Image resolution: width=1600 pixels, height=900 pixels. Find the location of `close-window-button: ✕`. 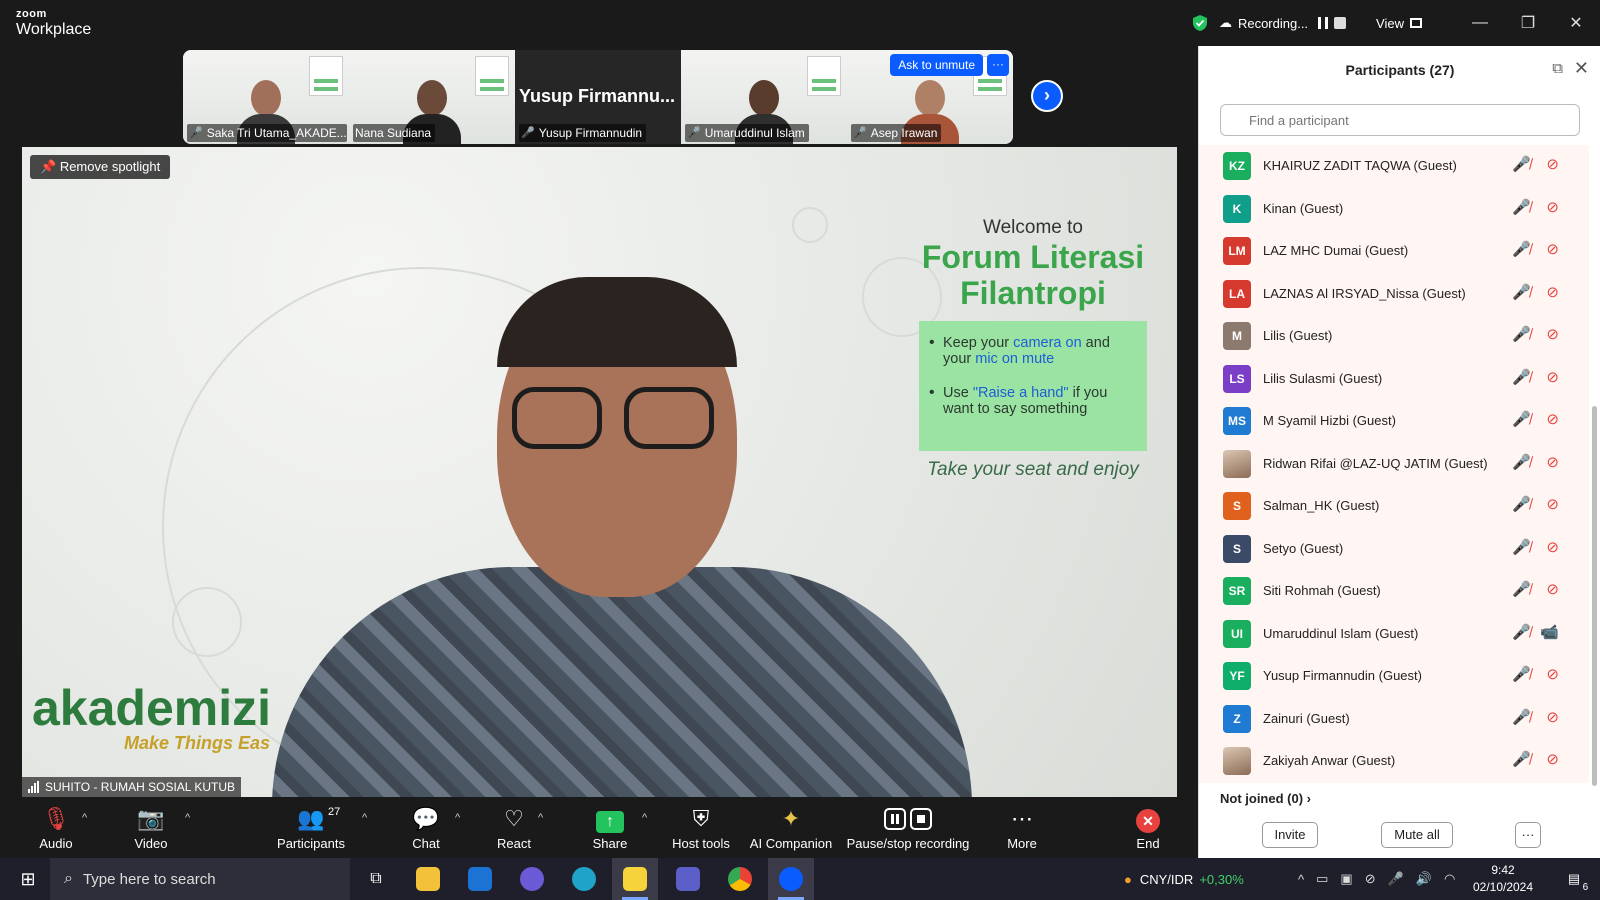

close-window-button: ✕ is located at coordinates (1576, 23).